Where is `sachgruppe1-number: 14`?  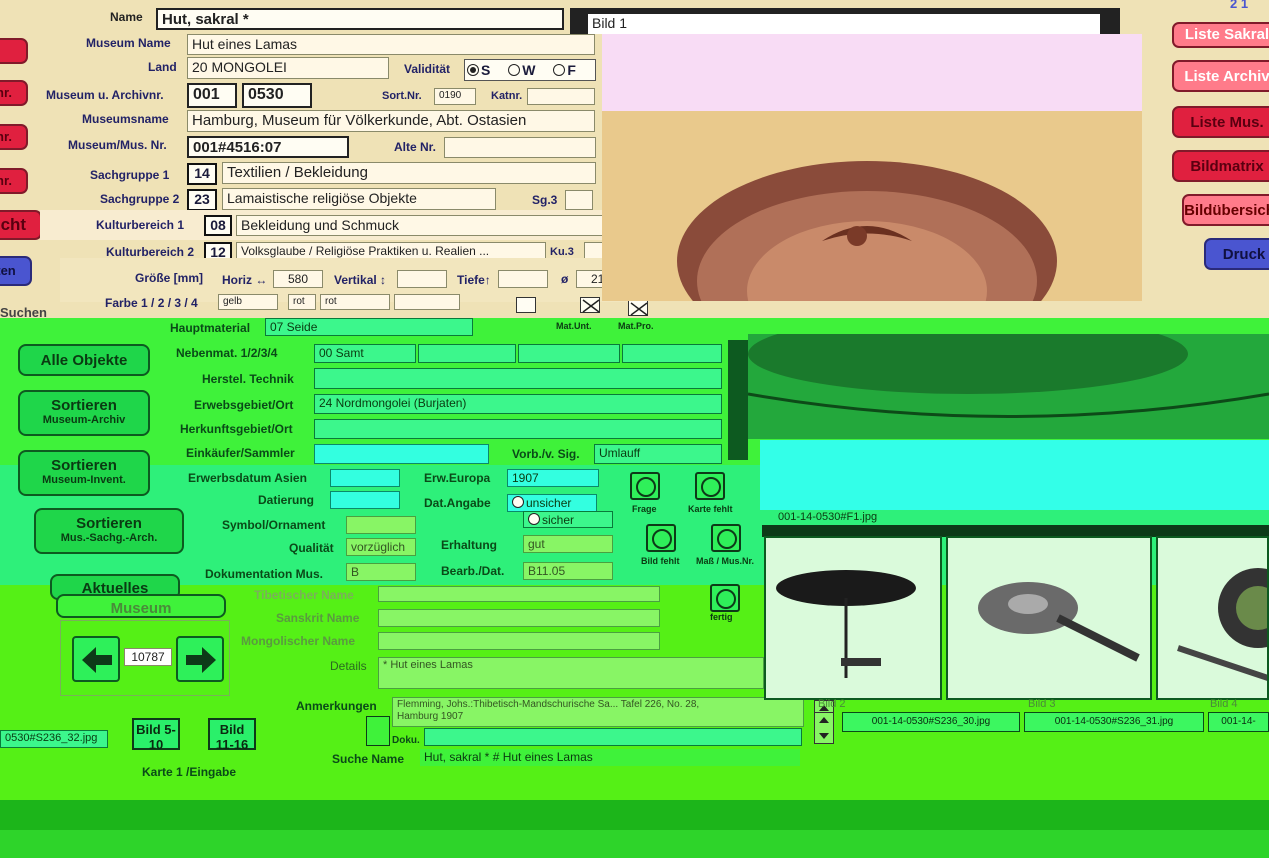 sachgruppe1-number: 14 is located at coordinates (202, 174).